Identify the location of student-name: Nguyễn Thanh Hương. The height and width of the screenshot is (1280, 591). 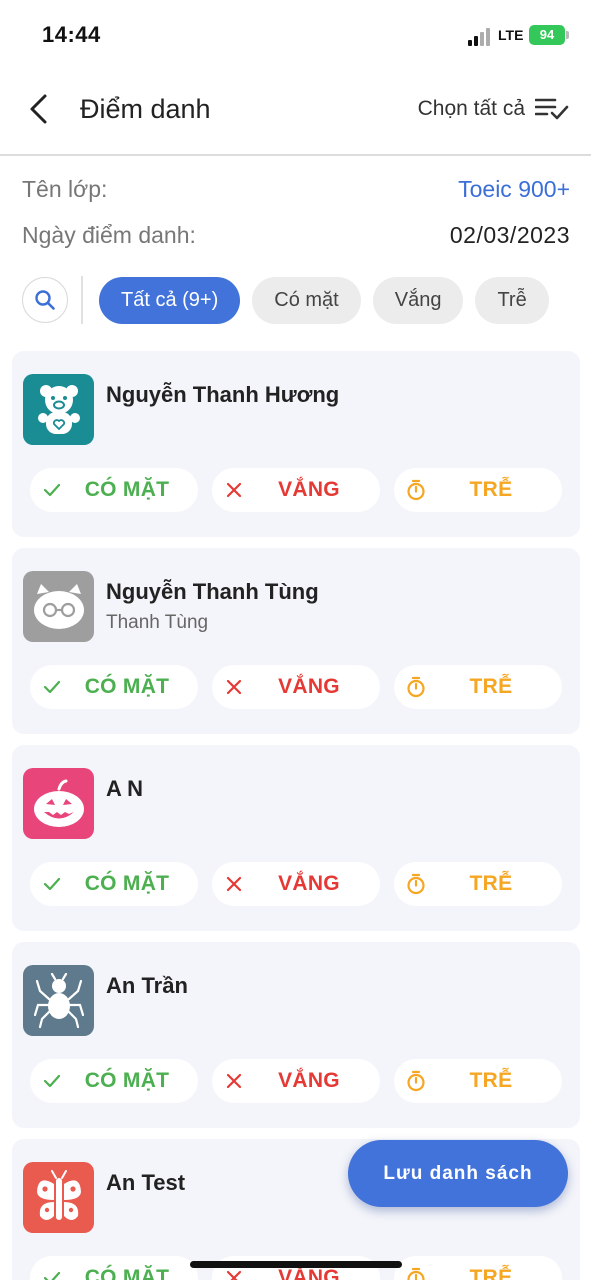
(223, 394).